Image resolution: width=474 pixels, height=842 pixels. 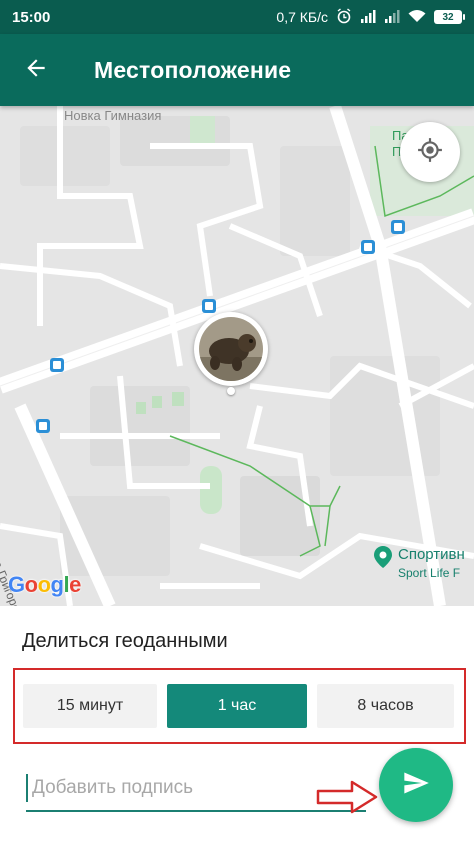 What do you see at coordinates (383, 557) in the screenshot?
I see `map-pin-icon` at bounding box center [383, 557].